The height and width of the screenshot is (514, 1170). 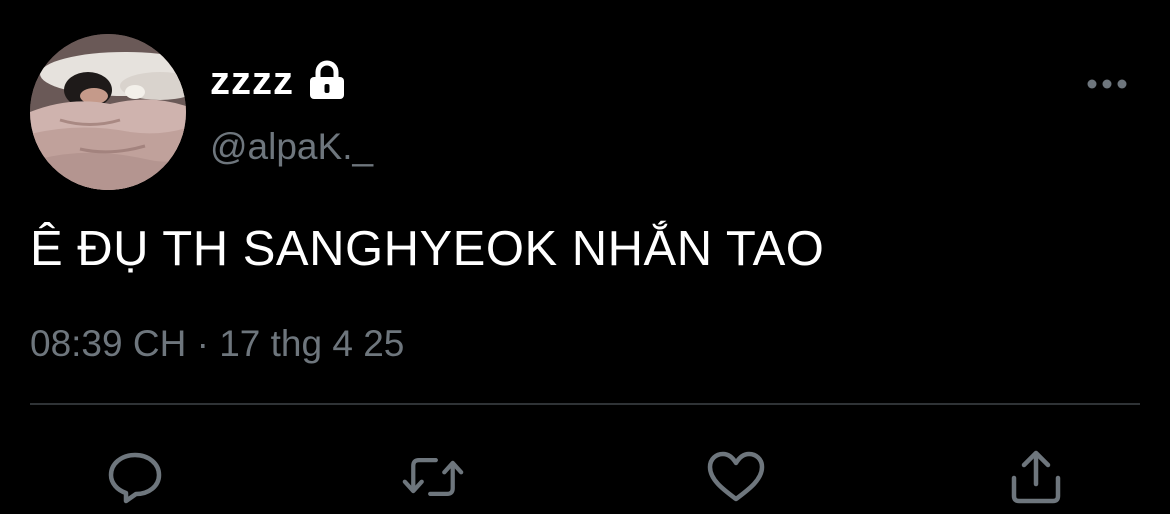 I want to click on display-name-row: zzzz, so click(x=279, y=81).